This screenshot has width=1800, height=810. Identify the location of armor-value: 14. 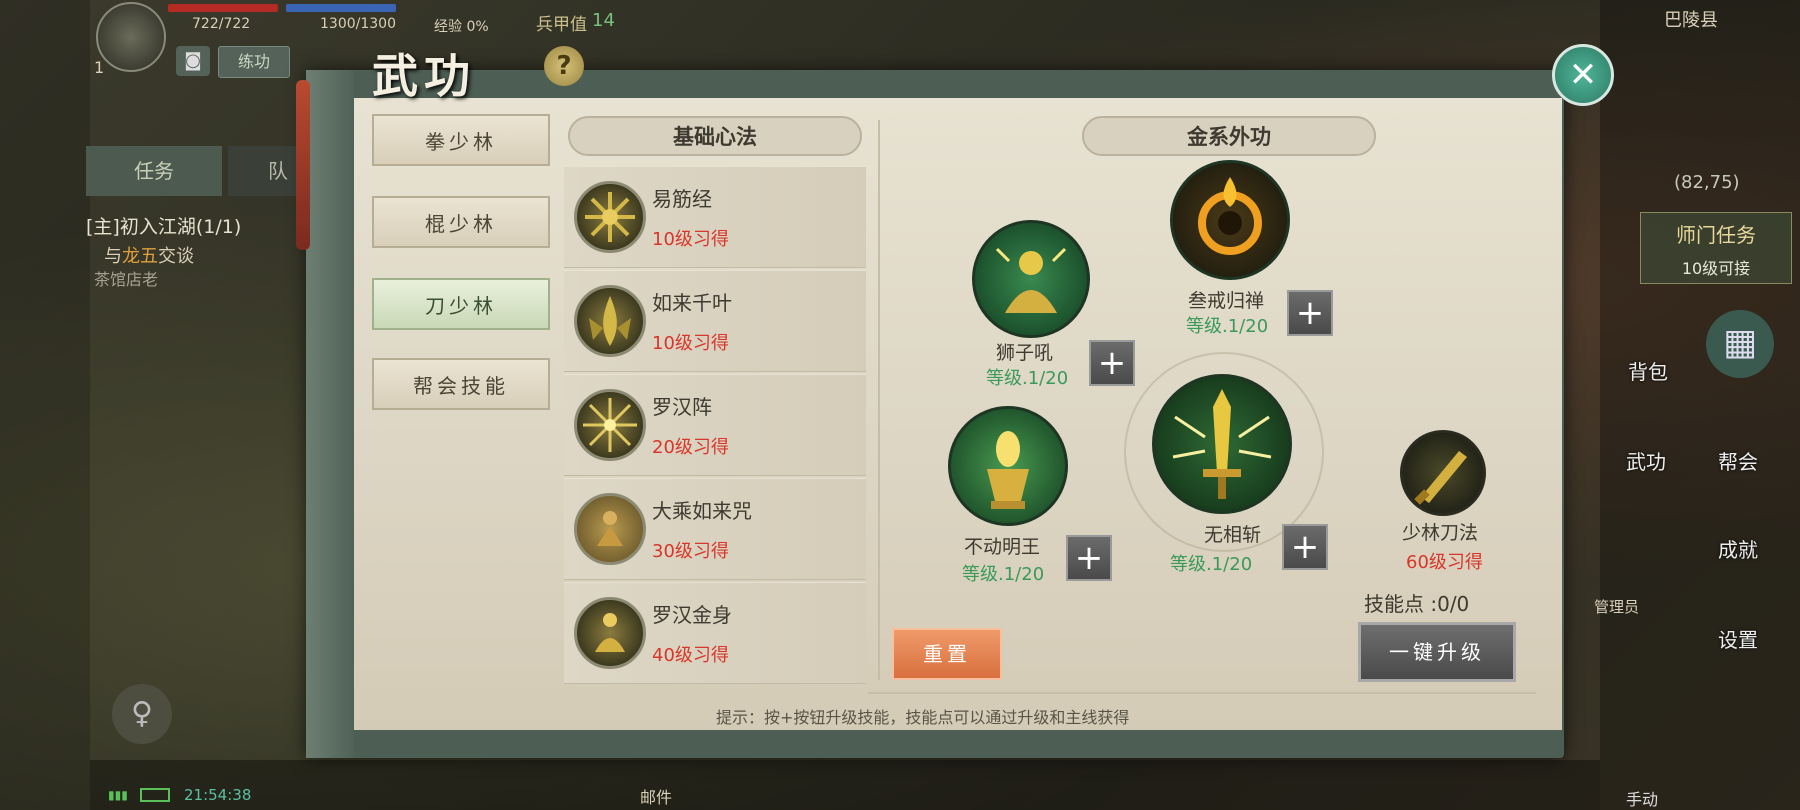
(603, 20).